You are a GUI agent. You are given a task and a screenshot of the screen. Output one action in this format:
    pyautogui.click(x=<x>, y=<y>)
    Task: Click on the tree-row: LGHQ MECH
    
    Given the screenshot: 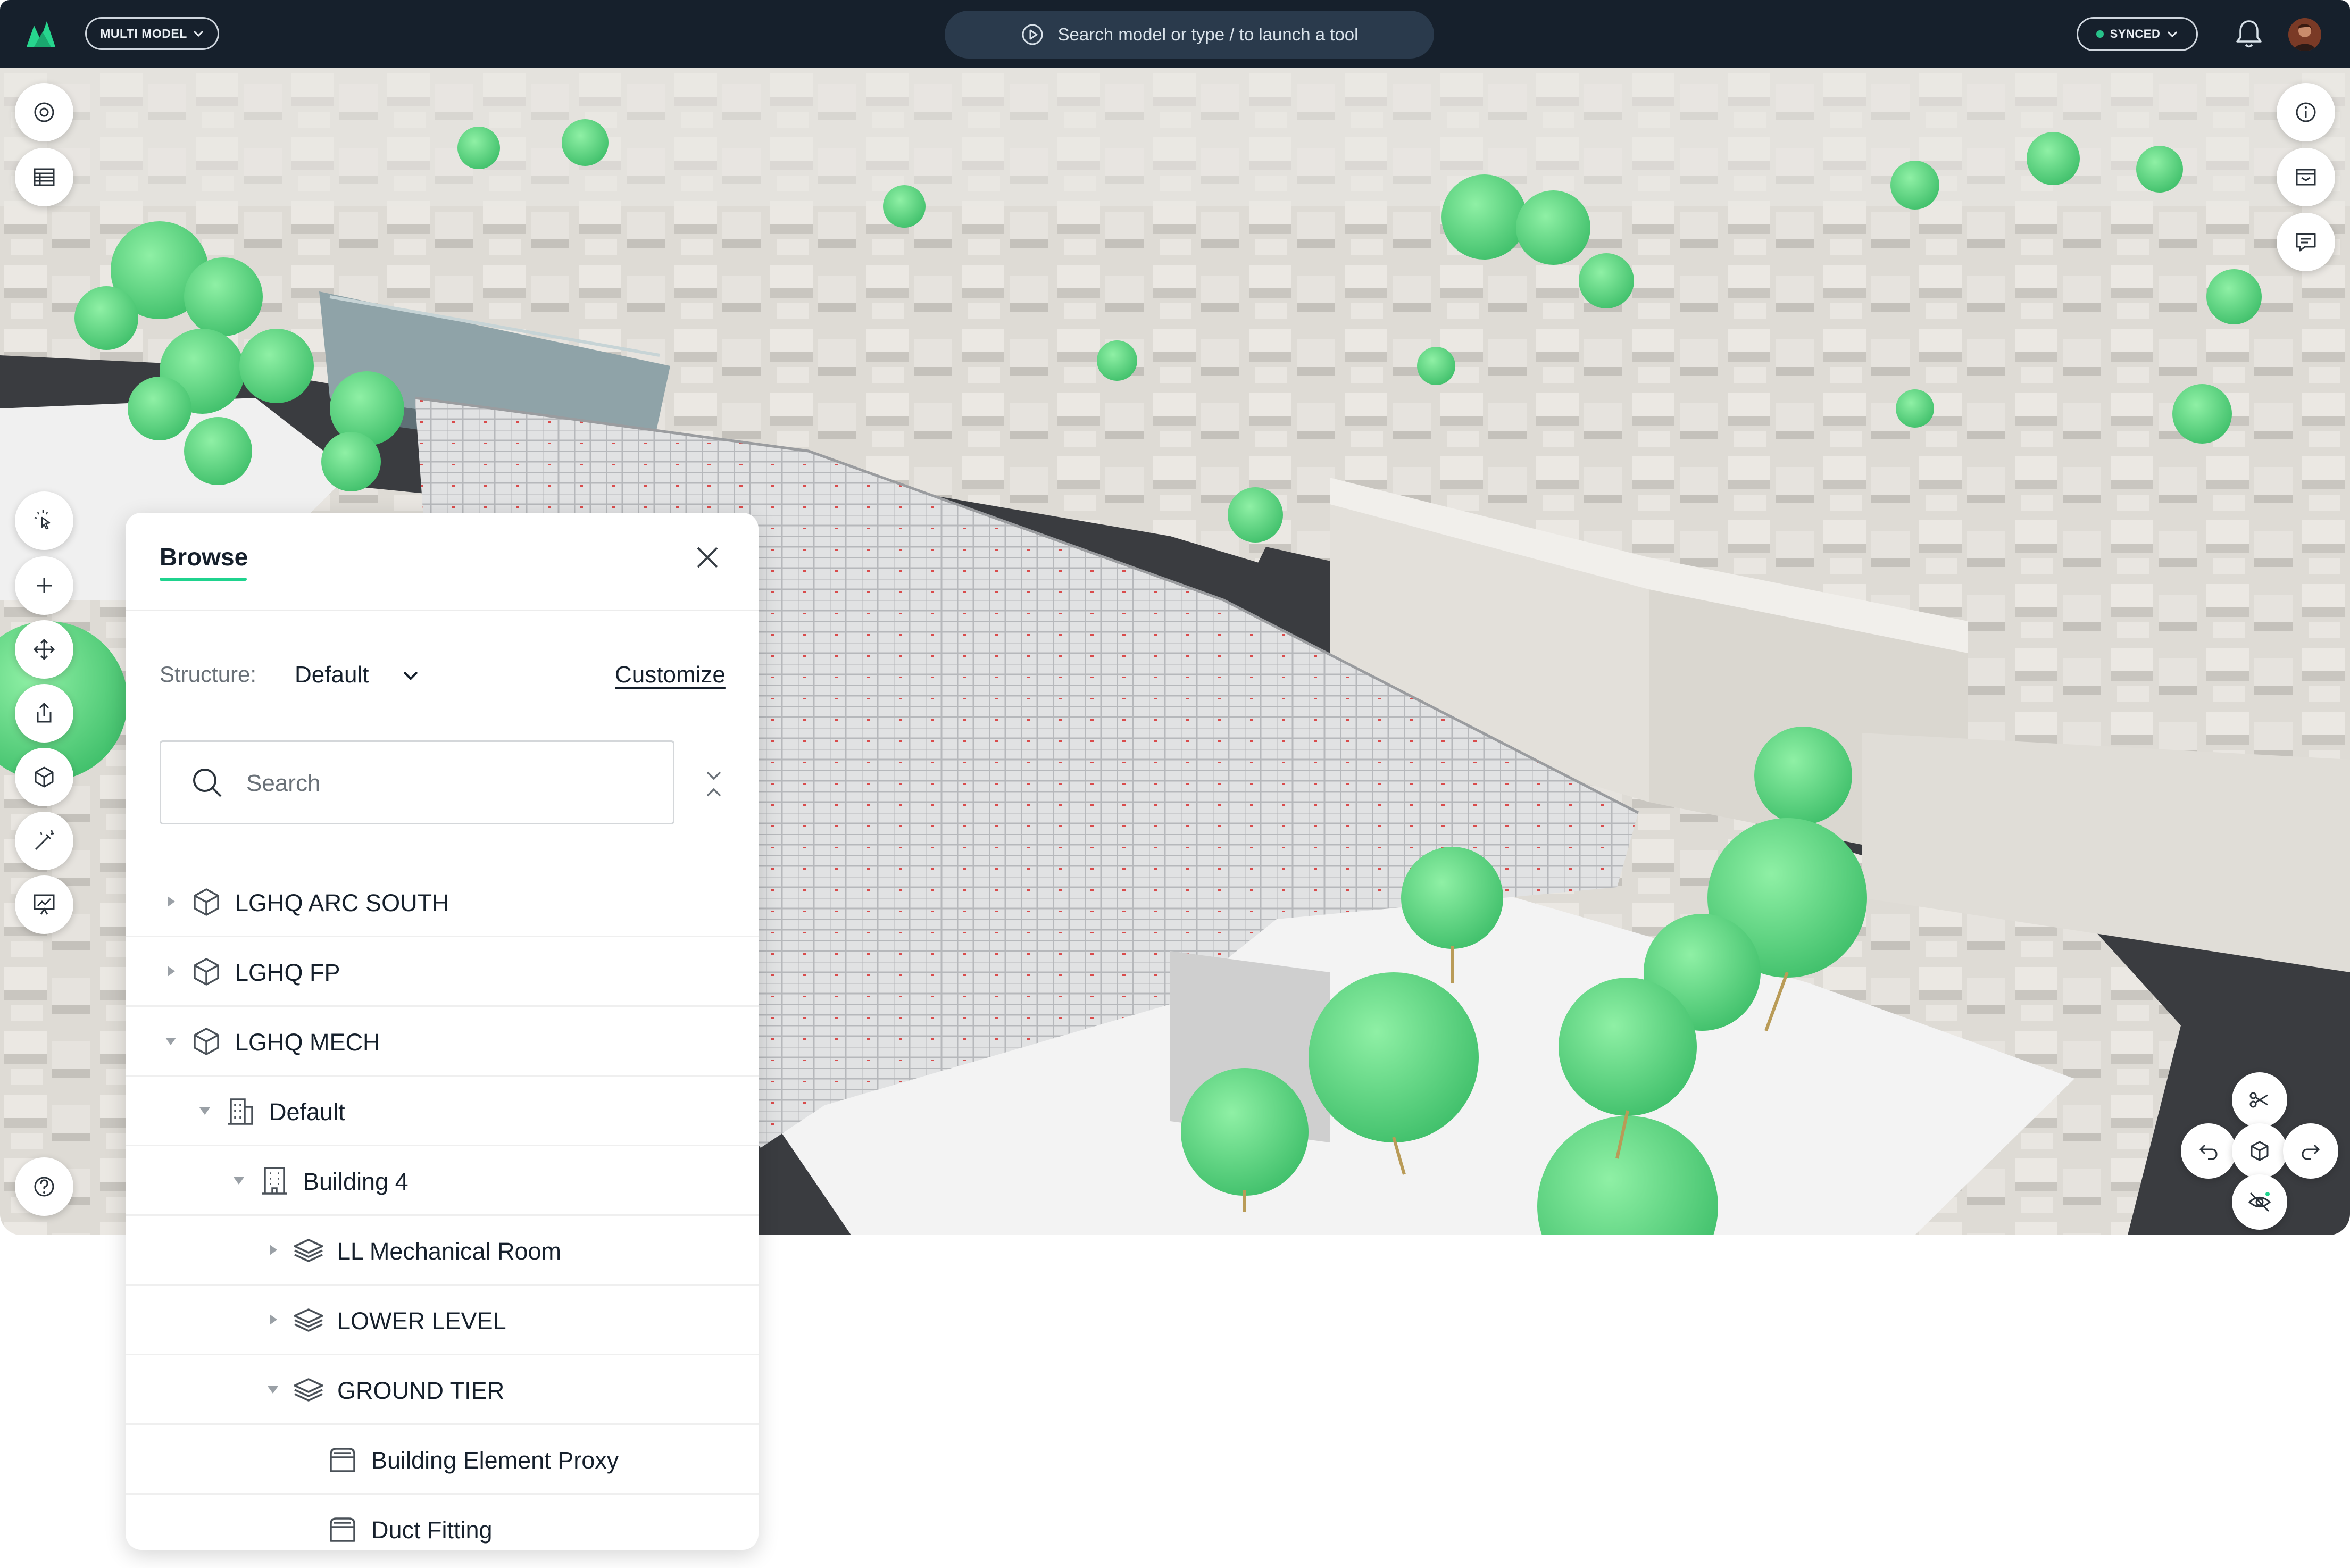 What is the action you would take?
    pyautogui.click(x=442, y=1042)
    